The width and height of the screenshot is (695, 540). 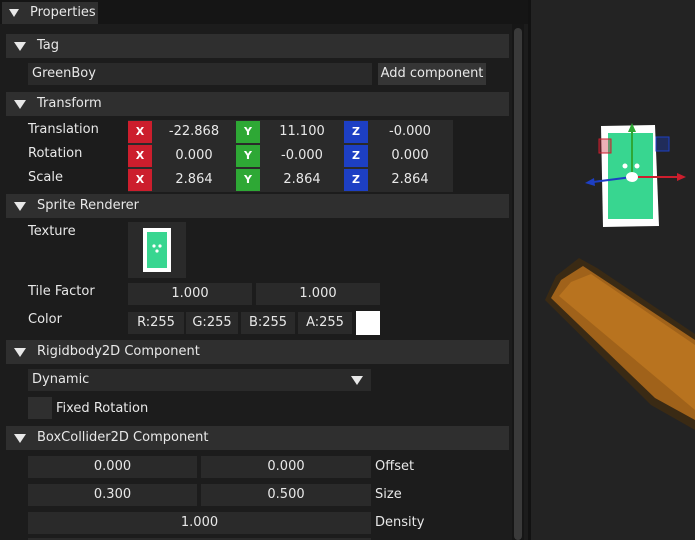 I want to click on scene-canvas, so click(x=620, y=276).